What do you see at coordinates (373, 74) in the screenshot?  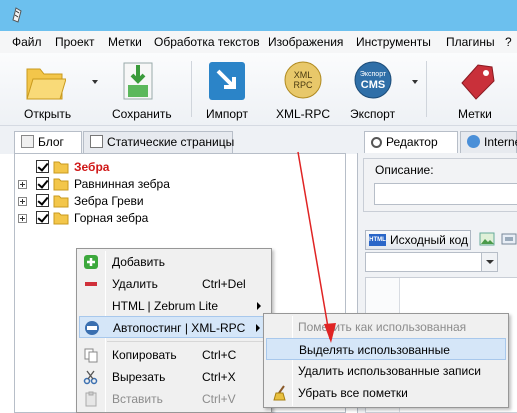 I see `export-icon-text-top: Экспорт` at bounding box center [373, 74].